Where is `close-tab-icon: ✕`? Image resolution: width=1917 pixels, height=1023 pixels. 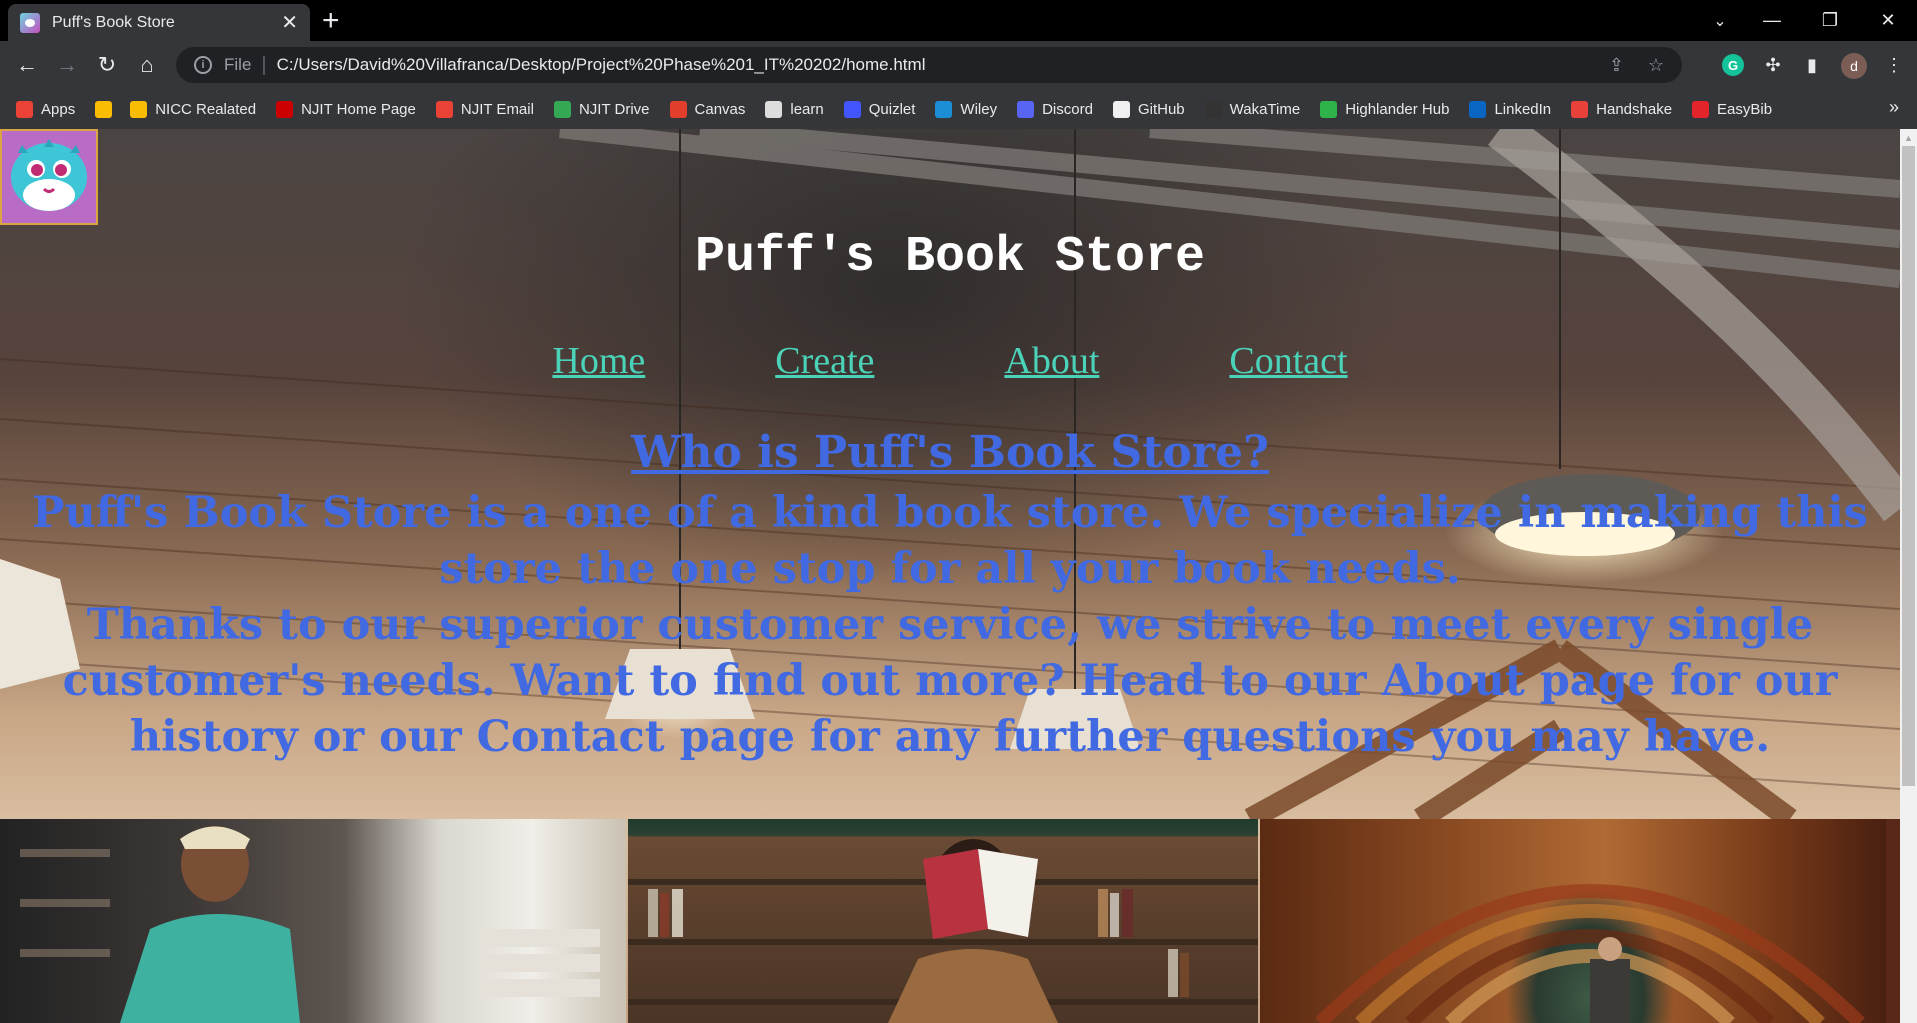
close-tab-icon: ✕ is located at coordinates (289, 23).